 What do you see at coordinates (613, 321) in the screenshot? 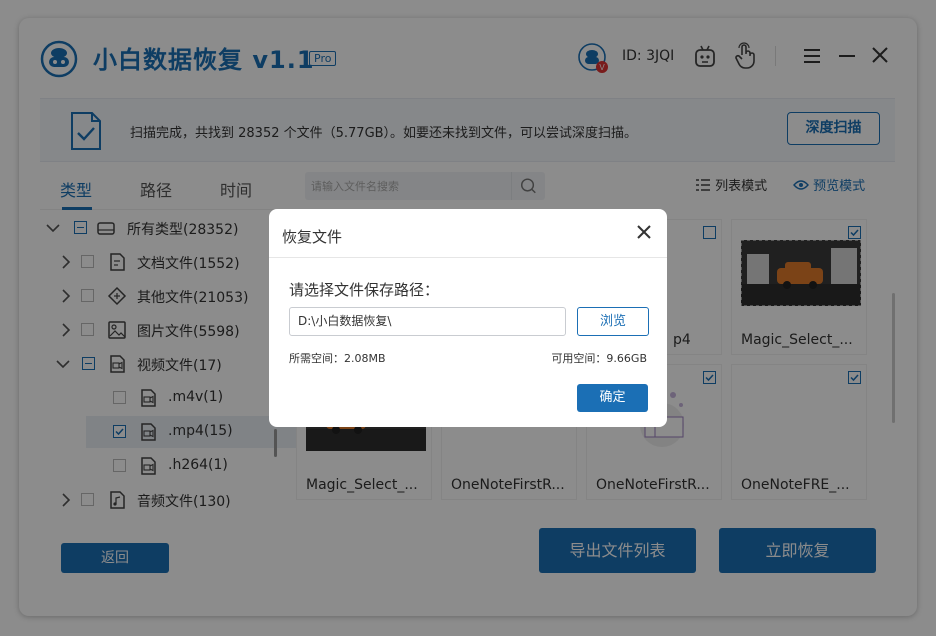
I see `browse-button: 浏览` at bounding box center [613, 321].